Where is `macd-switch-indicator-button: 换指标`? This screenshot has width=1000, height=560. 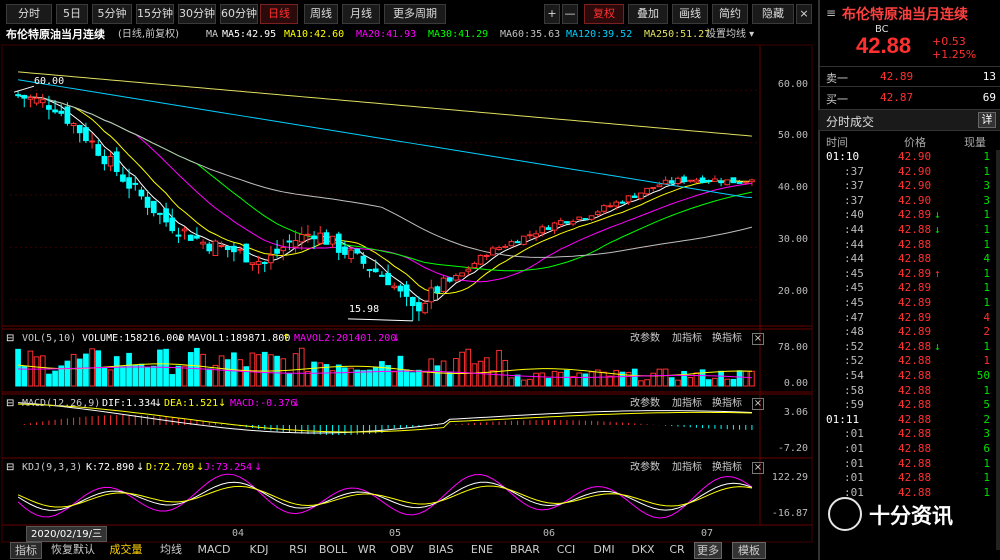 macd-switch-indicator-button: 换指标 is located at coordinates (727, 404).